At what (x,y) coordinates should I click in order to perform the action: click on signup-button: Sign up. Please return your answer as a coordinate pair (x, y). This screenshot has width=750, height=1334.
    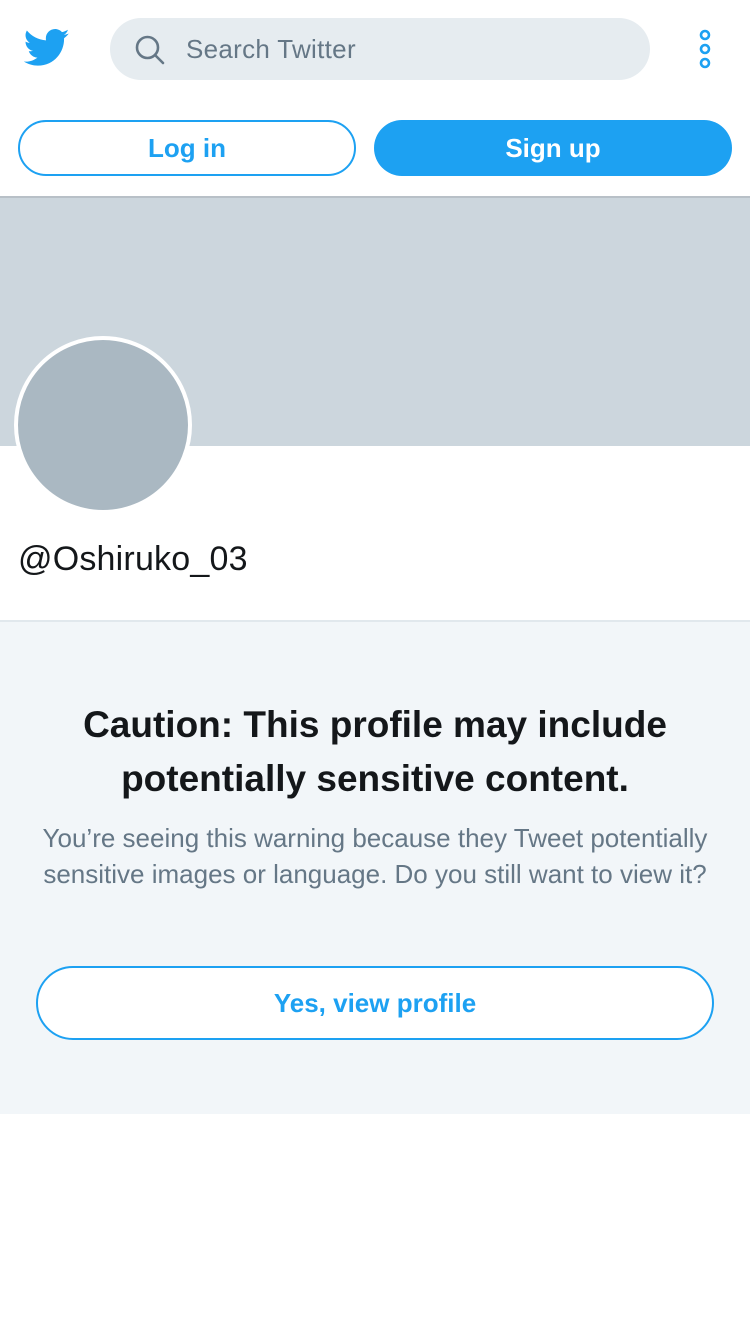
    Looking at the image, I should click on (553, 148).